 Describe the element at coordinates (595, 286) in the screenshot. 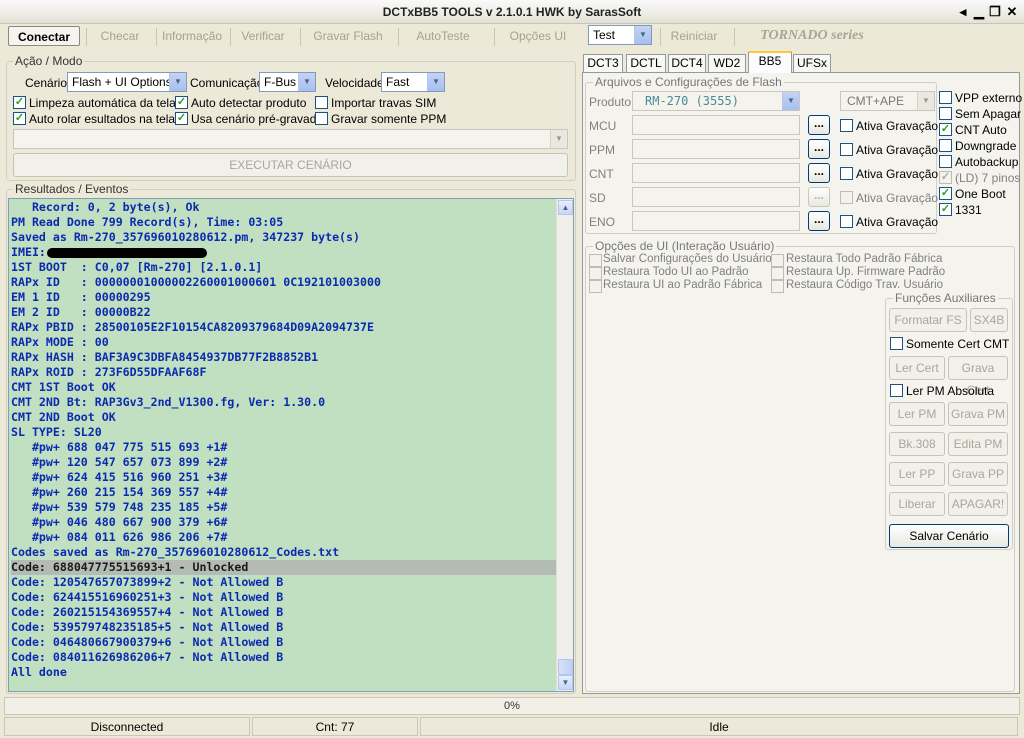

I see `restore-ui-factory-checkbox` at that location.